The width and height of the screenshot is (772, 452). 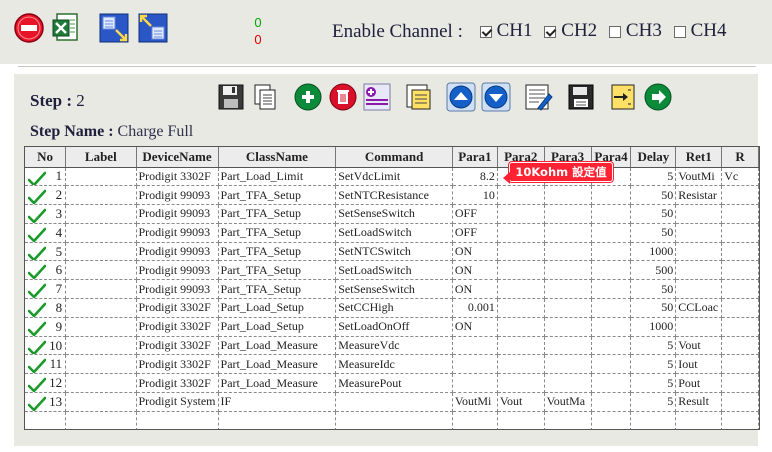 I want to click on table-row, so click(x=392, y=420).